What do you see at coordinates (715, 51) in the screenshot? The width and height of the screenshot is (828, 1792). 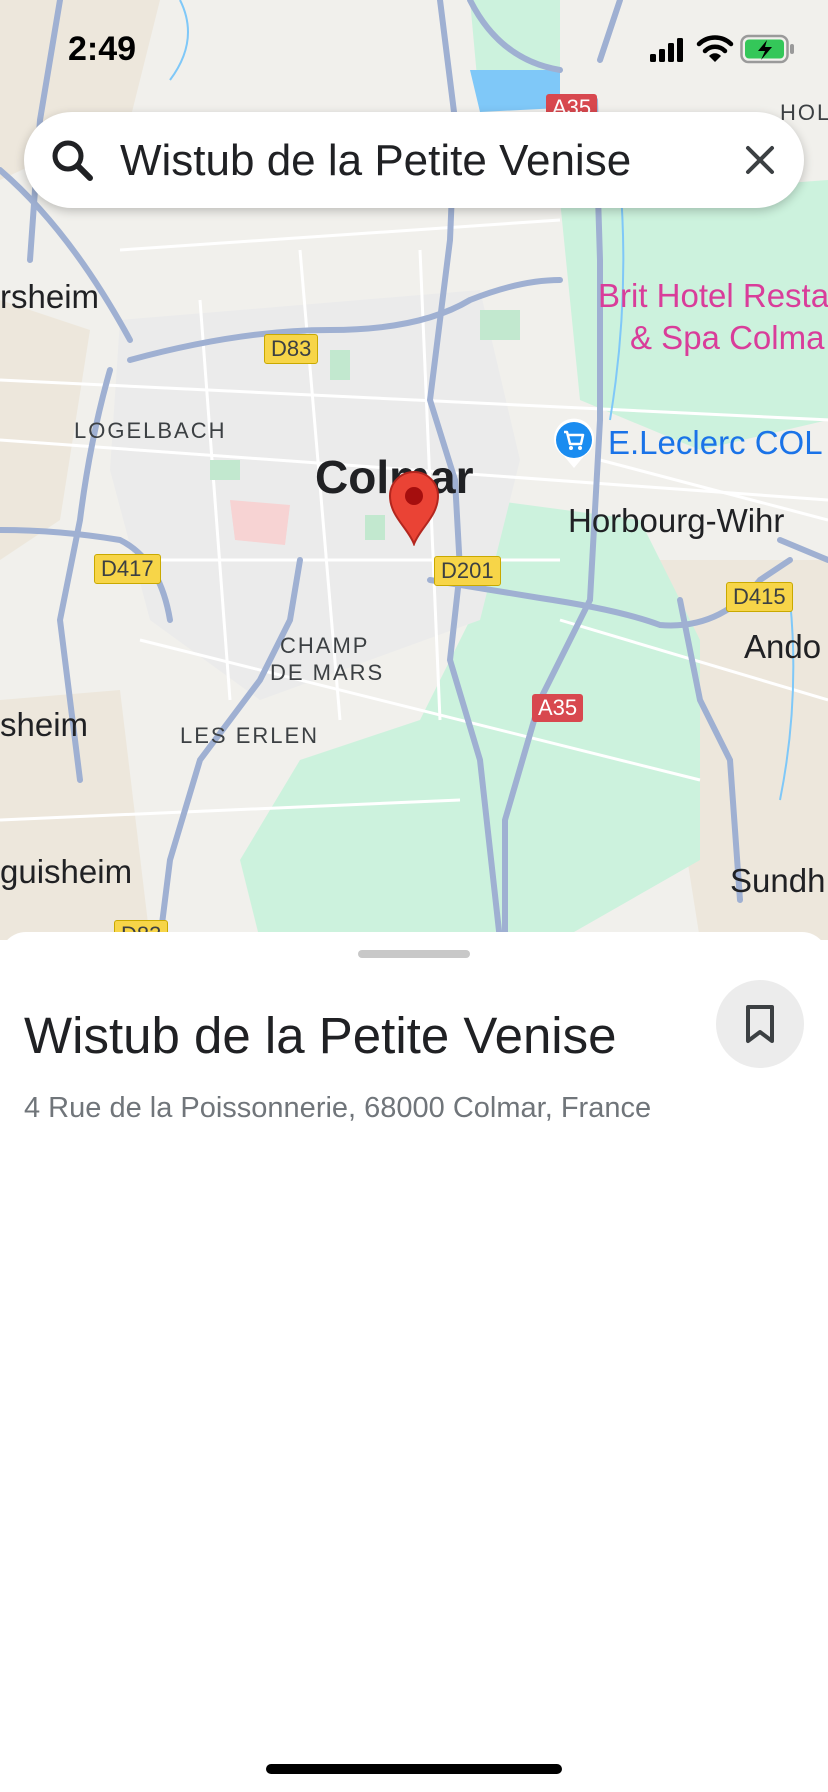 I see `wifi-icon` at bounding box center [715, 51].